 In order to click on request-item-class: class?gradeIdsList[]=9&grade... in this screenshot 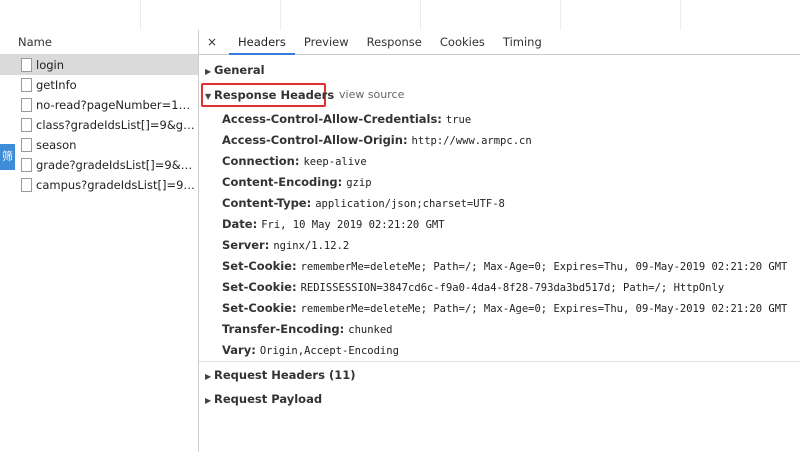, I will do `click(99, 125)`.